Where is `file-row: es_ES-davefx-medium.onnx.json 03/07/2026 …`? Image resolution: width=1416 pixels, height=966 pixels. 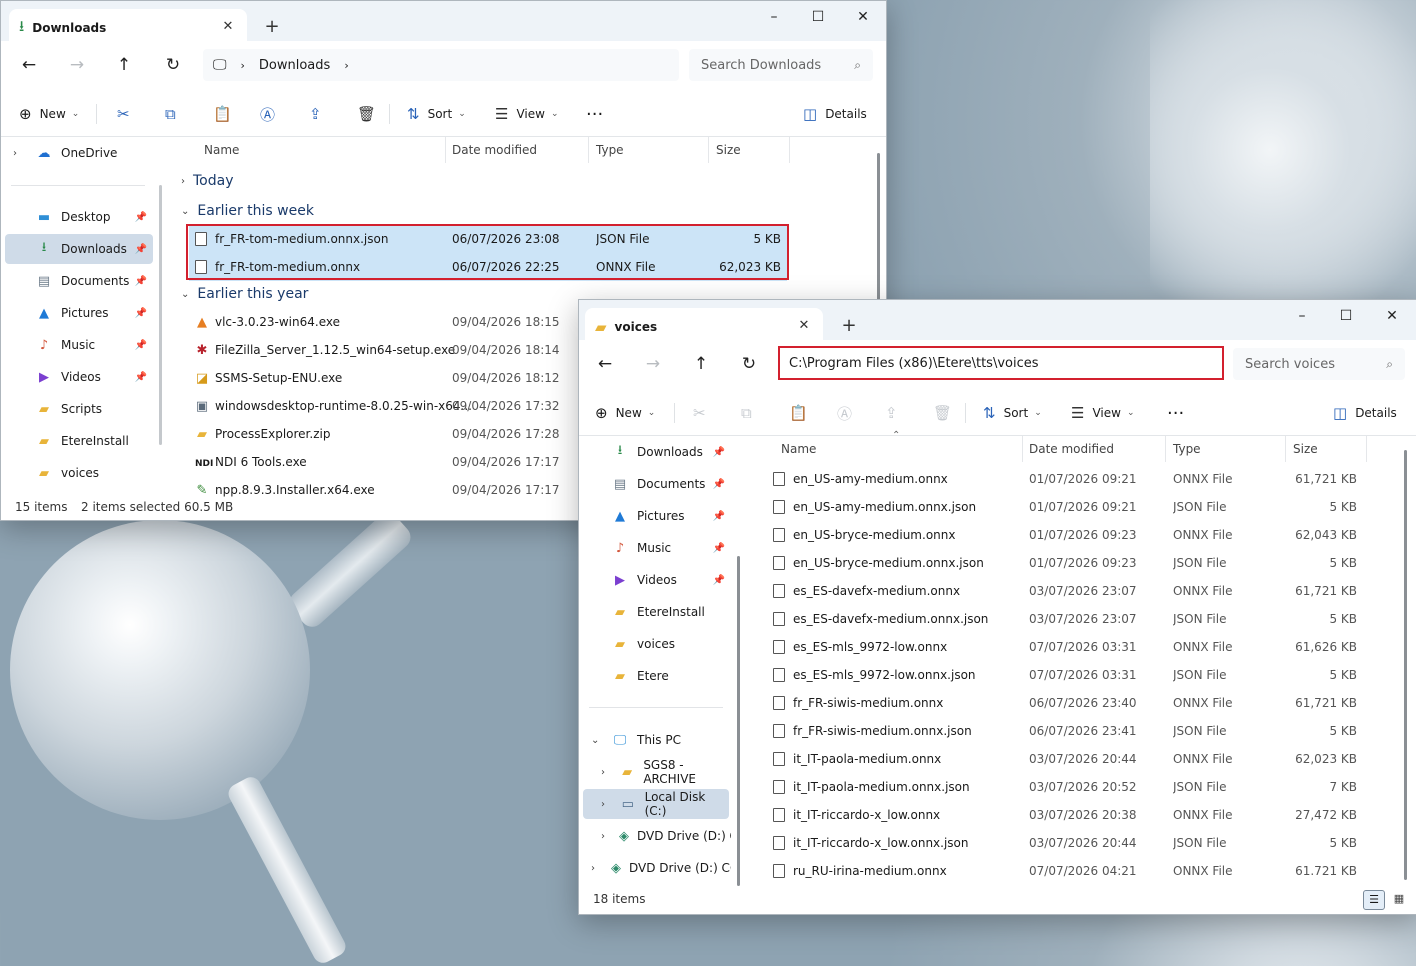
file-row: es_ES-davefx-medium.onnx.json 03/07/2026 … is located at coordinates (1066, 619).